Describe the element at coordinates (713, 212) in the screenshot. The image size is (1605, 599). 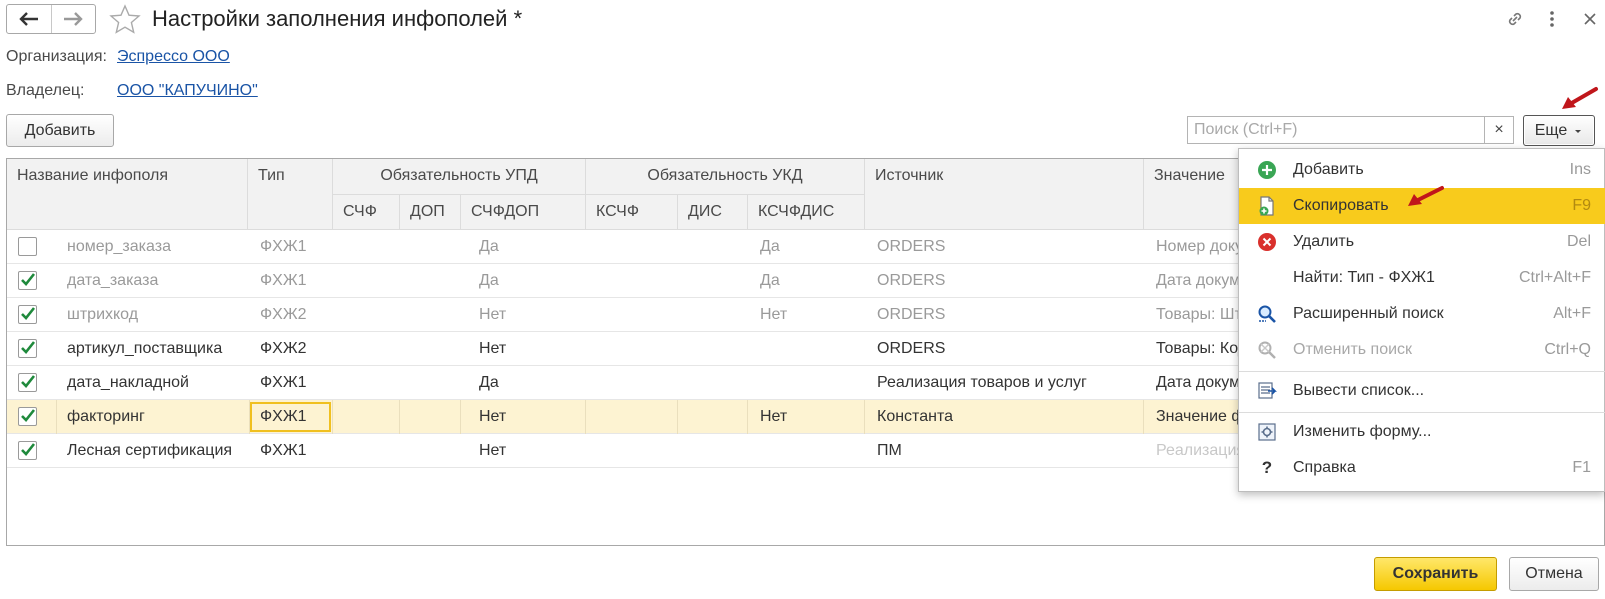
I see `col-header-dis: ДИС` at that location.